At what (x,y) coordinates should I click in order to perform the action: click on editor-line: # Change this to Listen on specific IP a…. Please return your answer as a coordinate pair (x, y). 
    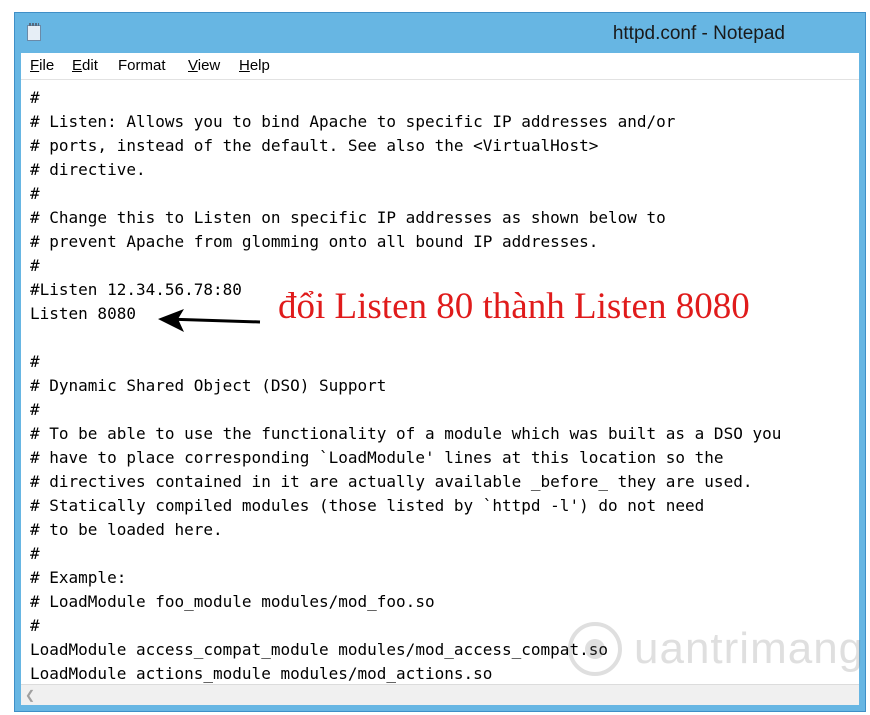
    Looking at the image, I should click on (348, 217).